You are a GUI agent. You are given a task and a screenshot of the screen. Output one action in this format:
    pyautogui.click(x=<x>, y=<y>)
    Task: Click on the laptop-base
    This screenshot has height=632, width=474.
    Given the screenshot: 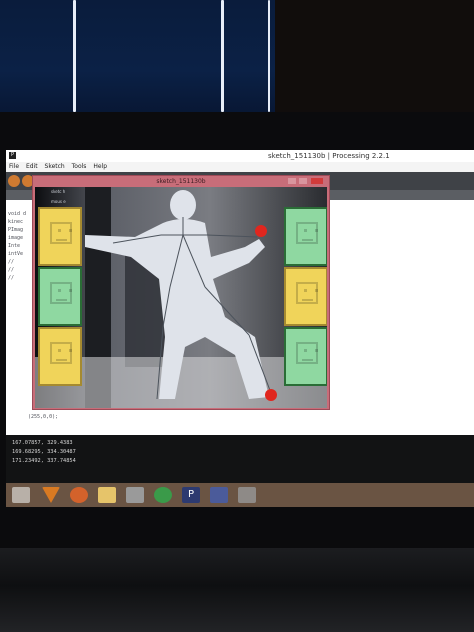 What is the action you would take?
    pyautogui.click(x=237, y=590)
    